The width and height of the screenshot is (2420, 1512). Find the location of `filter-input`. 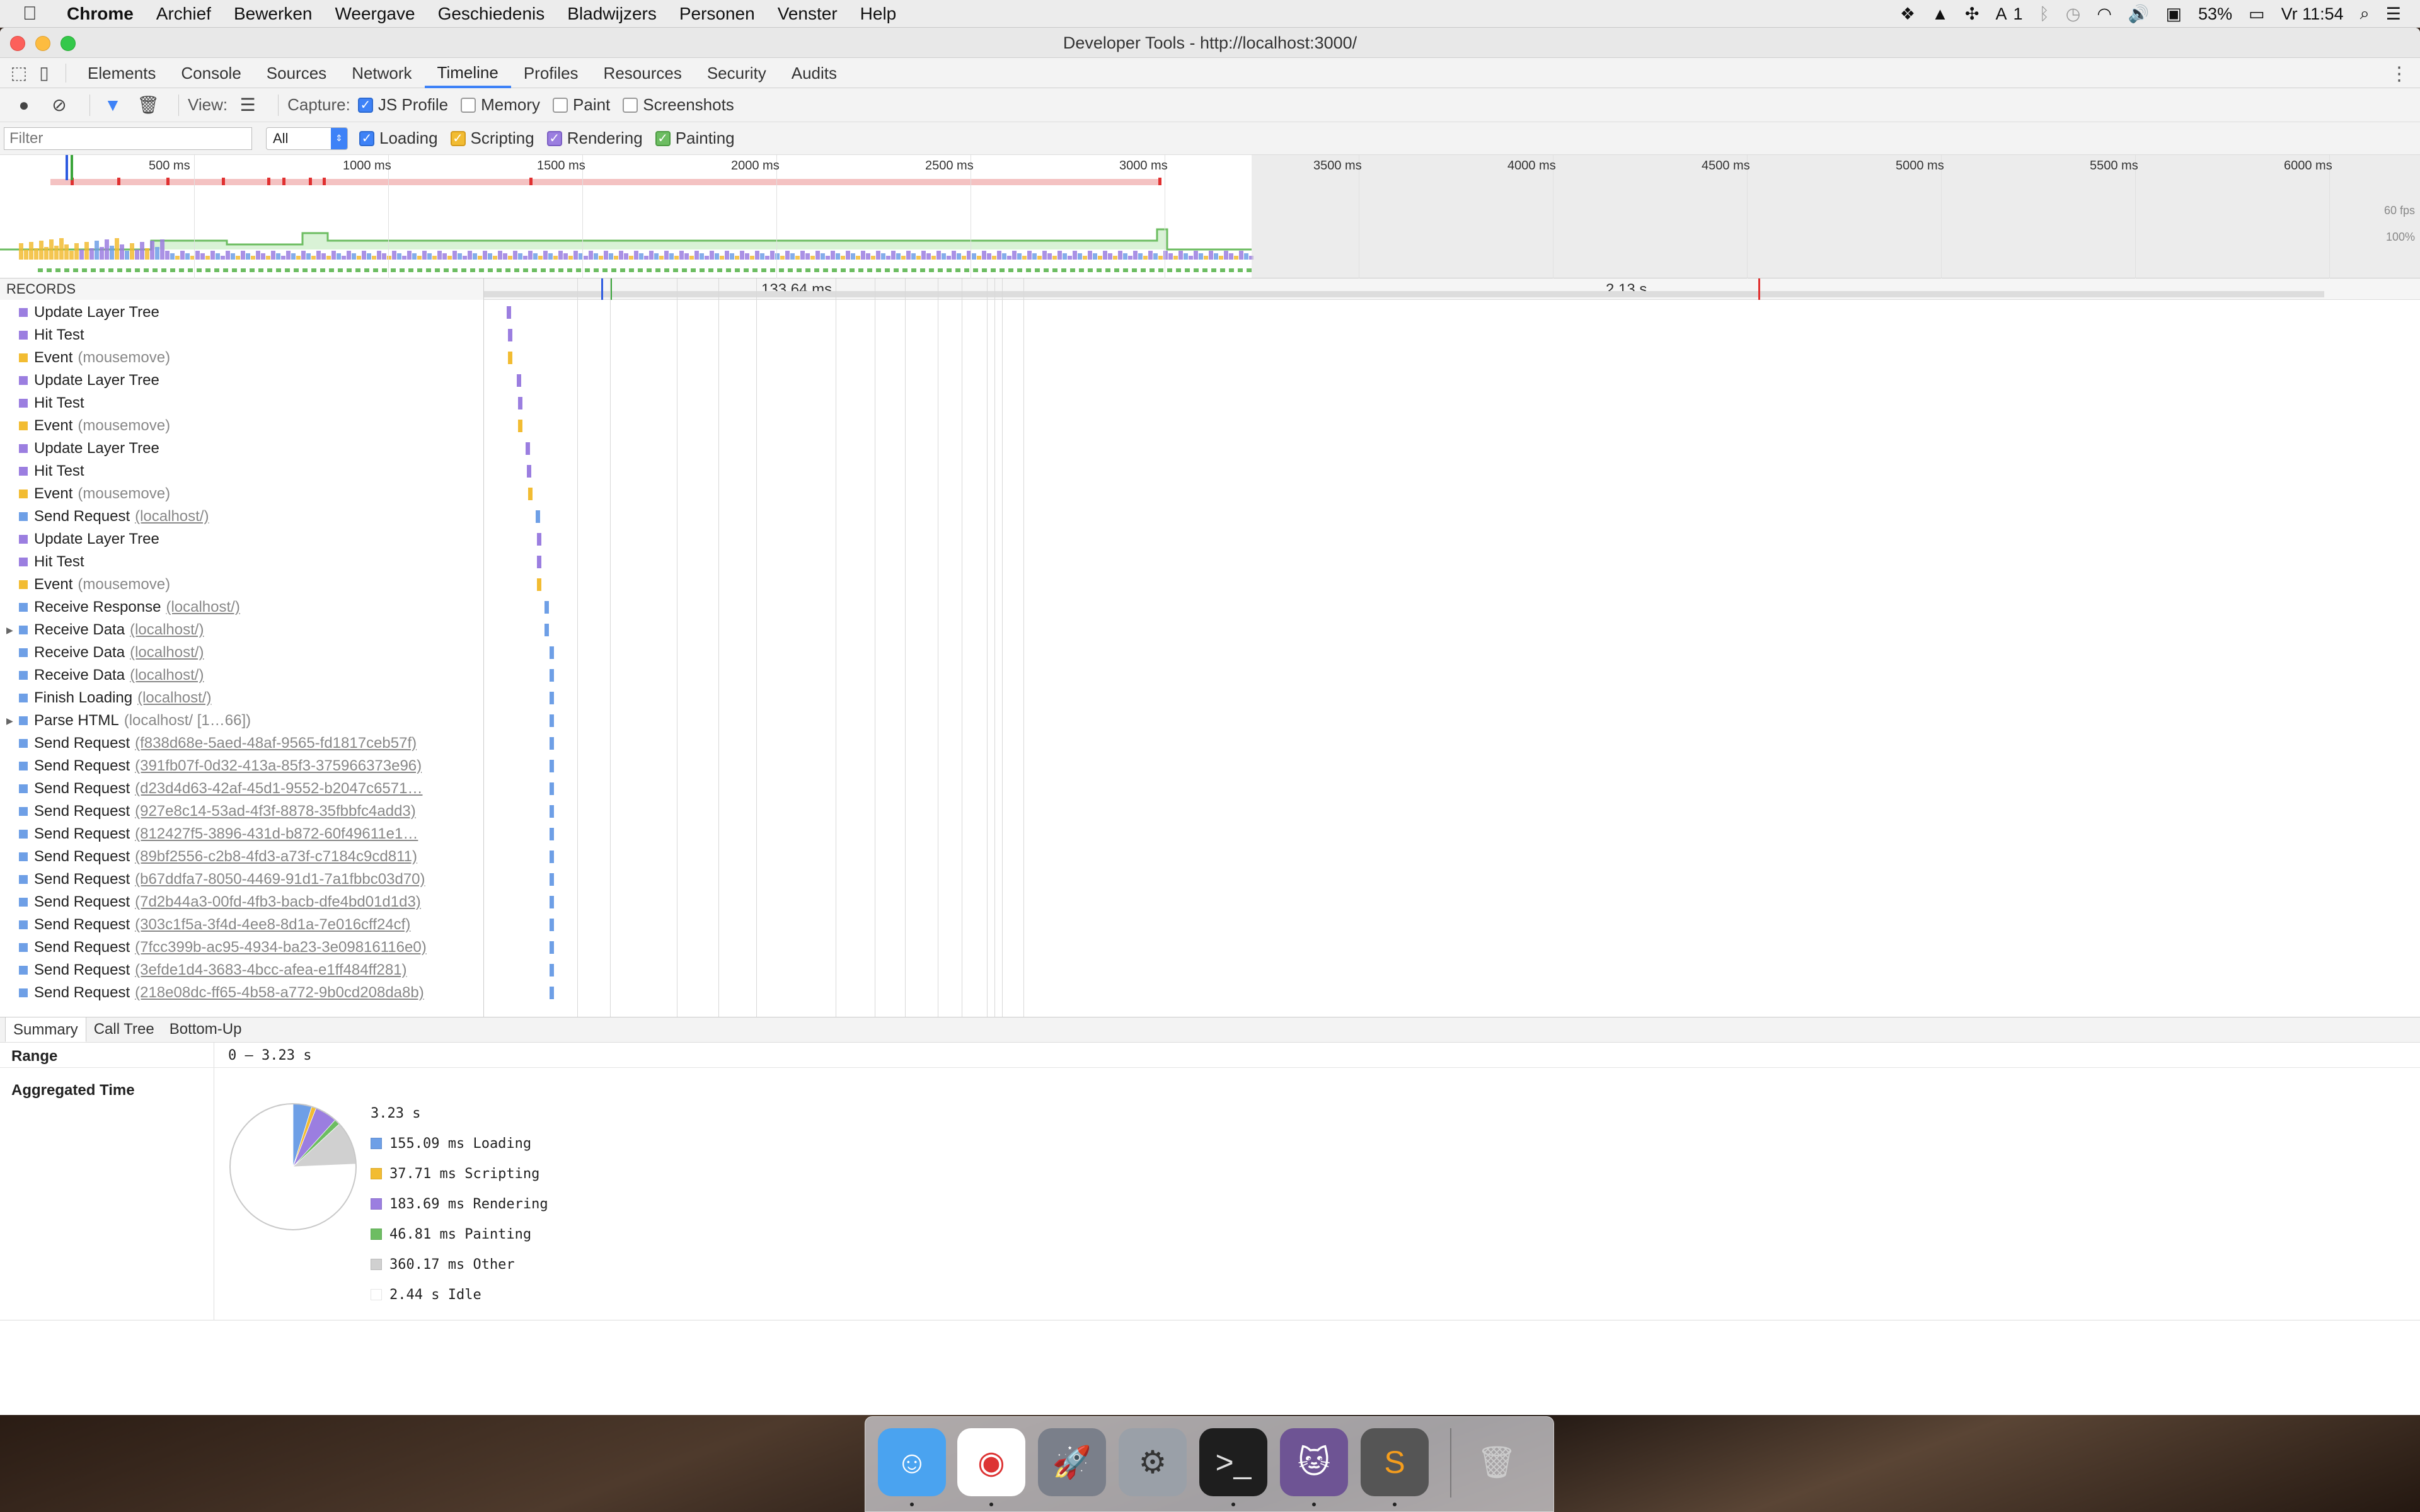

filter-input is located at coordinates (128, 138).